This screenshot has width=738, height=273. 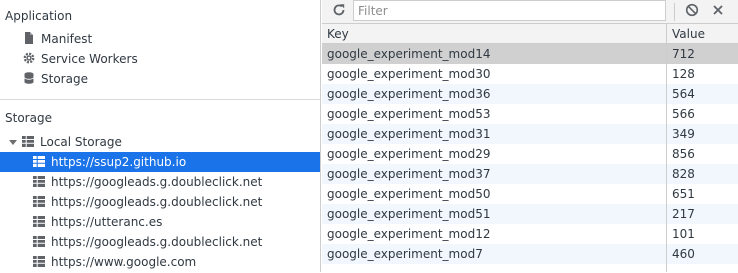 I want to click on value-cell: 828, so click(x=683, y=174).